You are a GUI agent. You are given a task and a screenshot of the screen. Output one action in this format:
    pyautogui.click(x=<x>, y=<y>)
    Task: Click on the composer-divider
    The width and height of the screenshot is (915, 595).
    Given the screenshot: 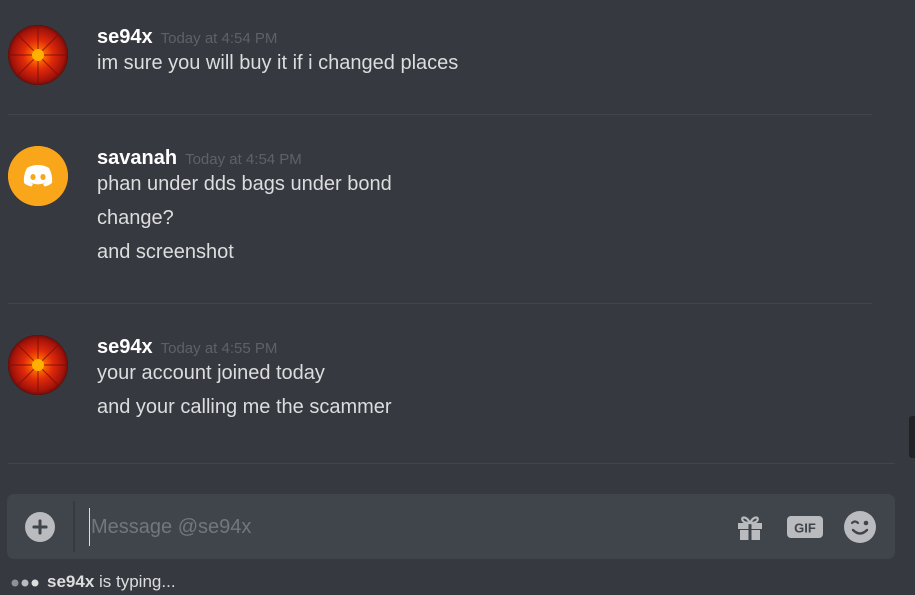 What is the action you would take?
    pyautogui.click(x=74, y=526)
    